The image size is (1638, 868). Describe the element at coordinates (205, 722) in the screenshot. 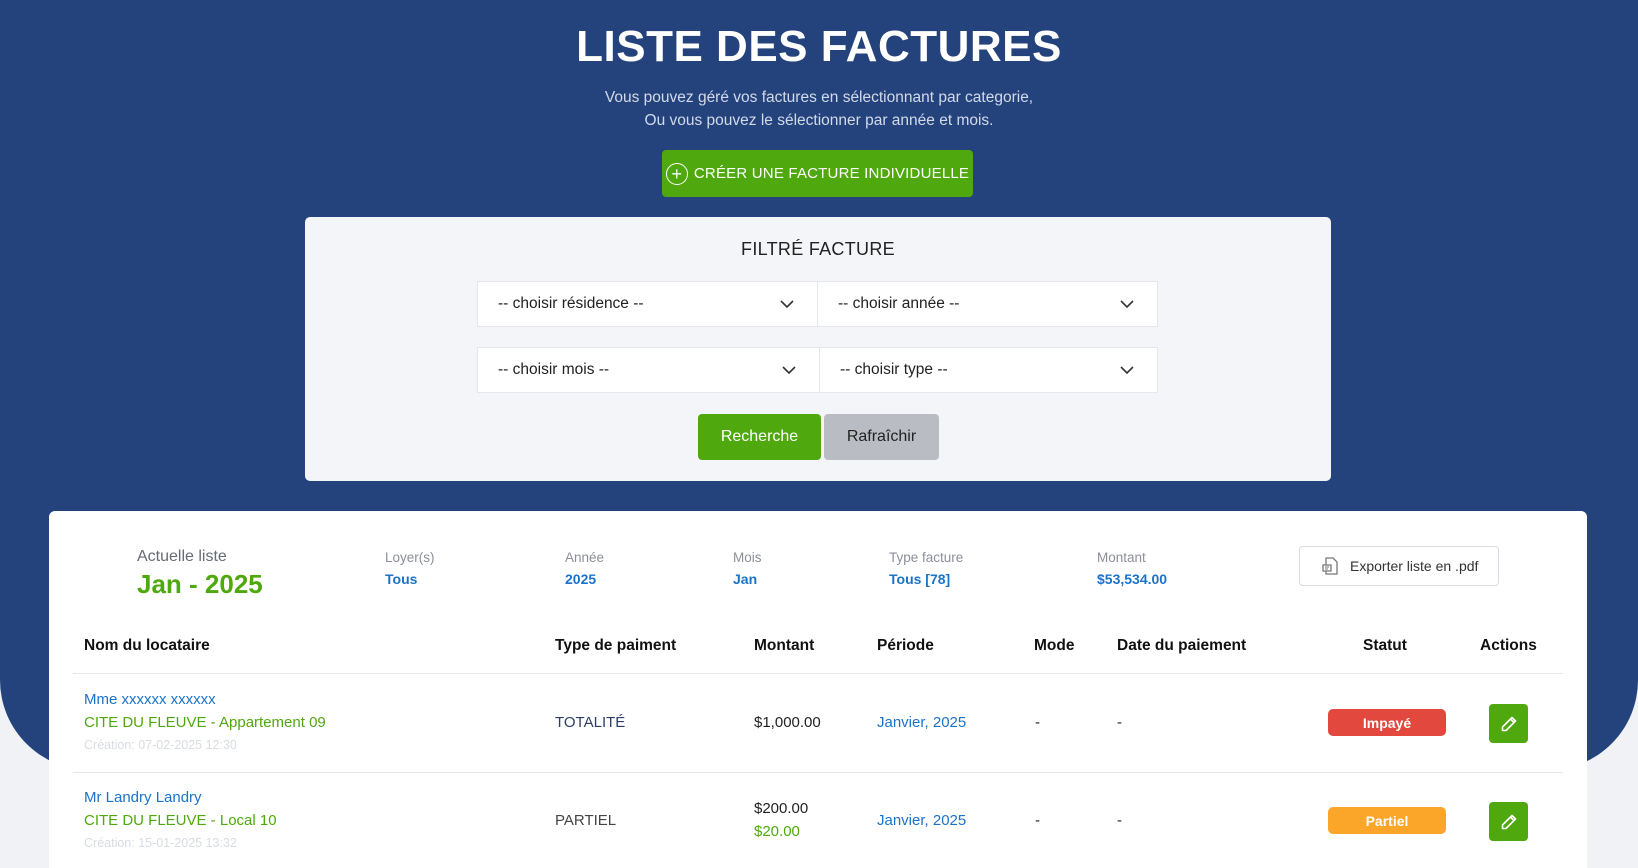

I see `residence-name: CITE DU FLEUVE - Appartement 09` at that location.